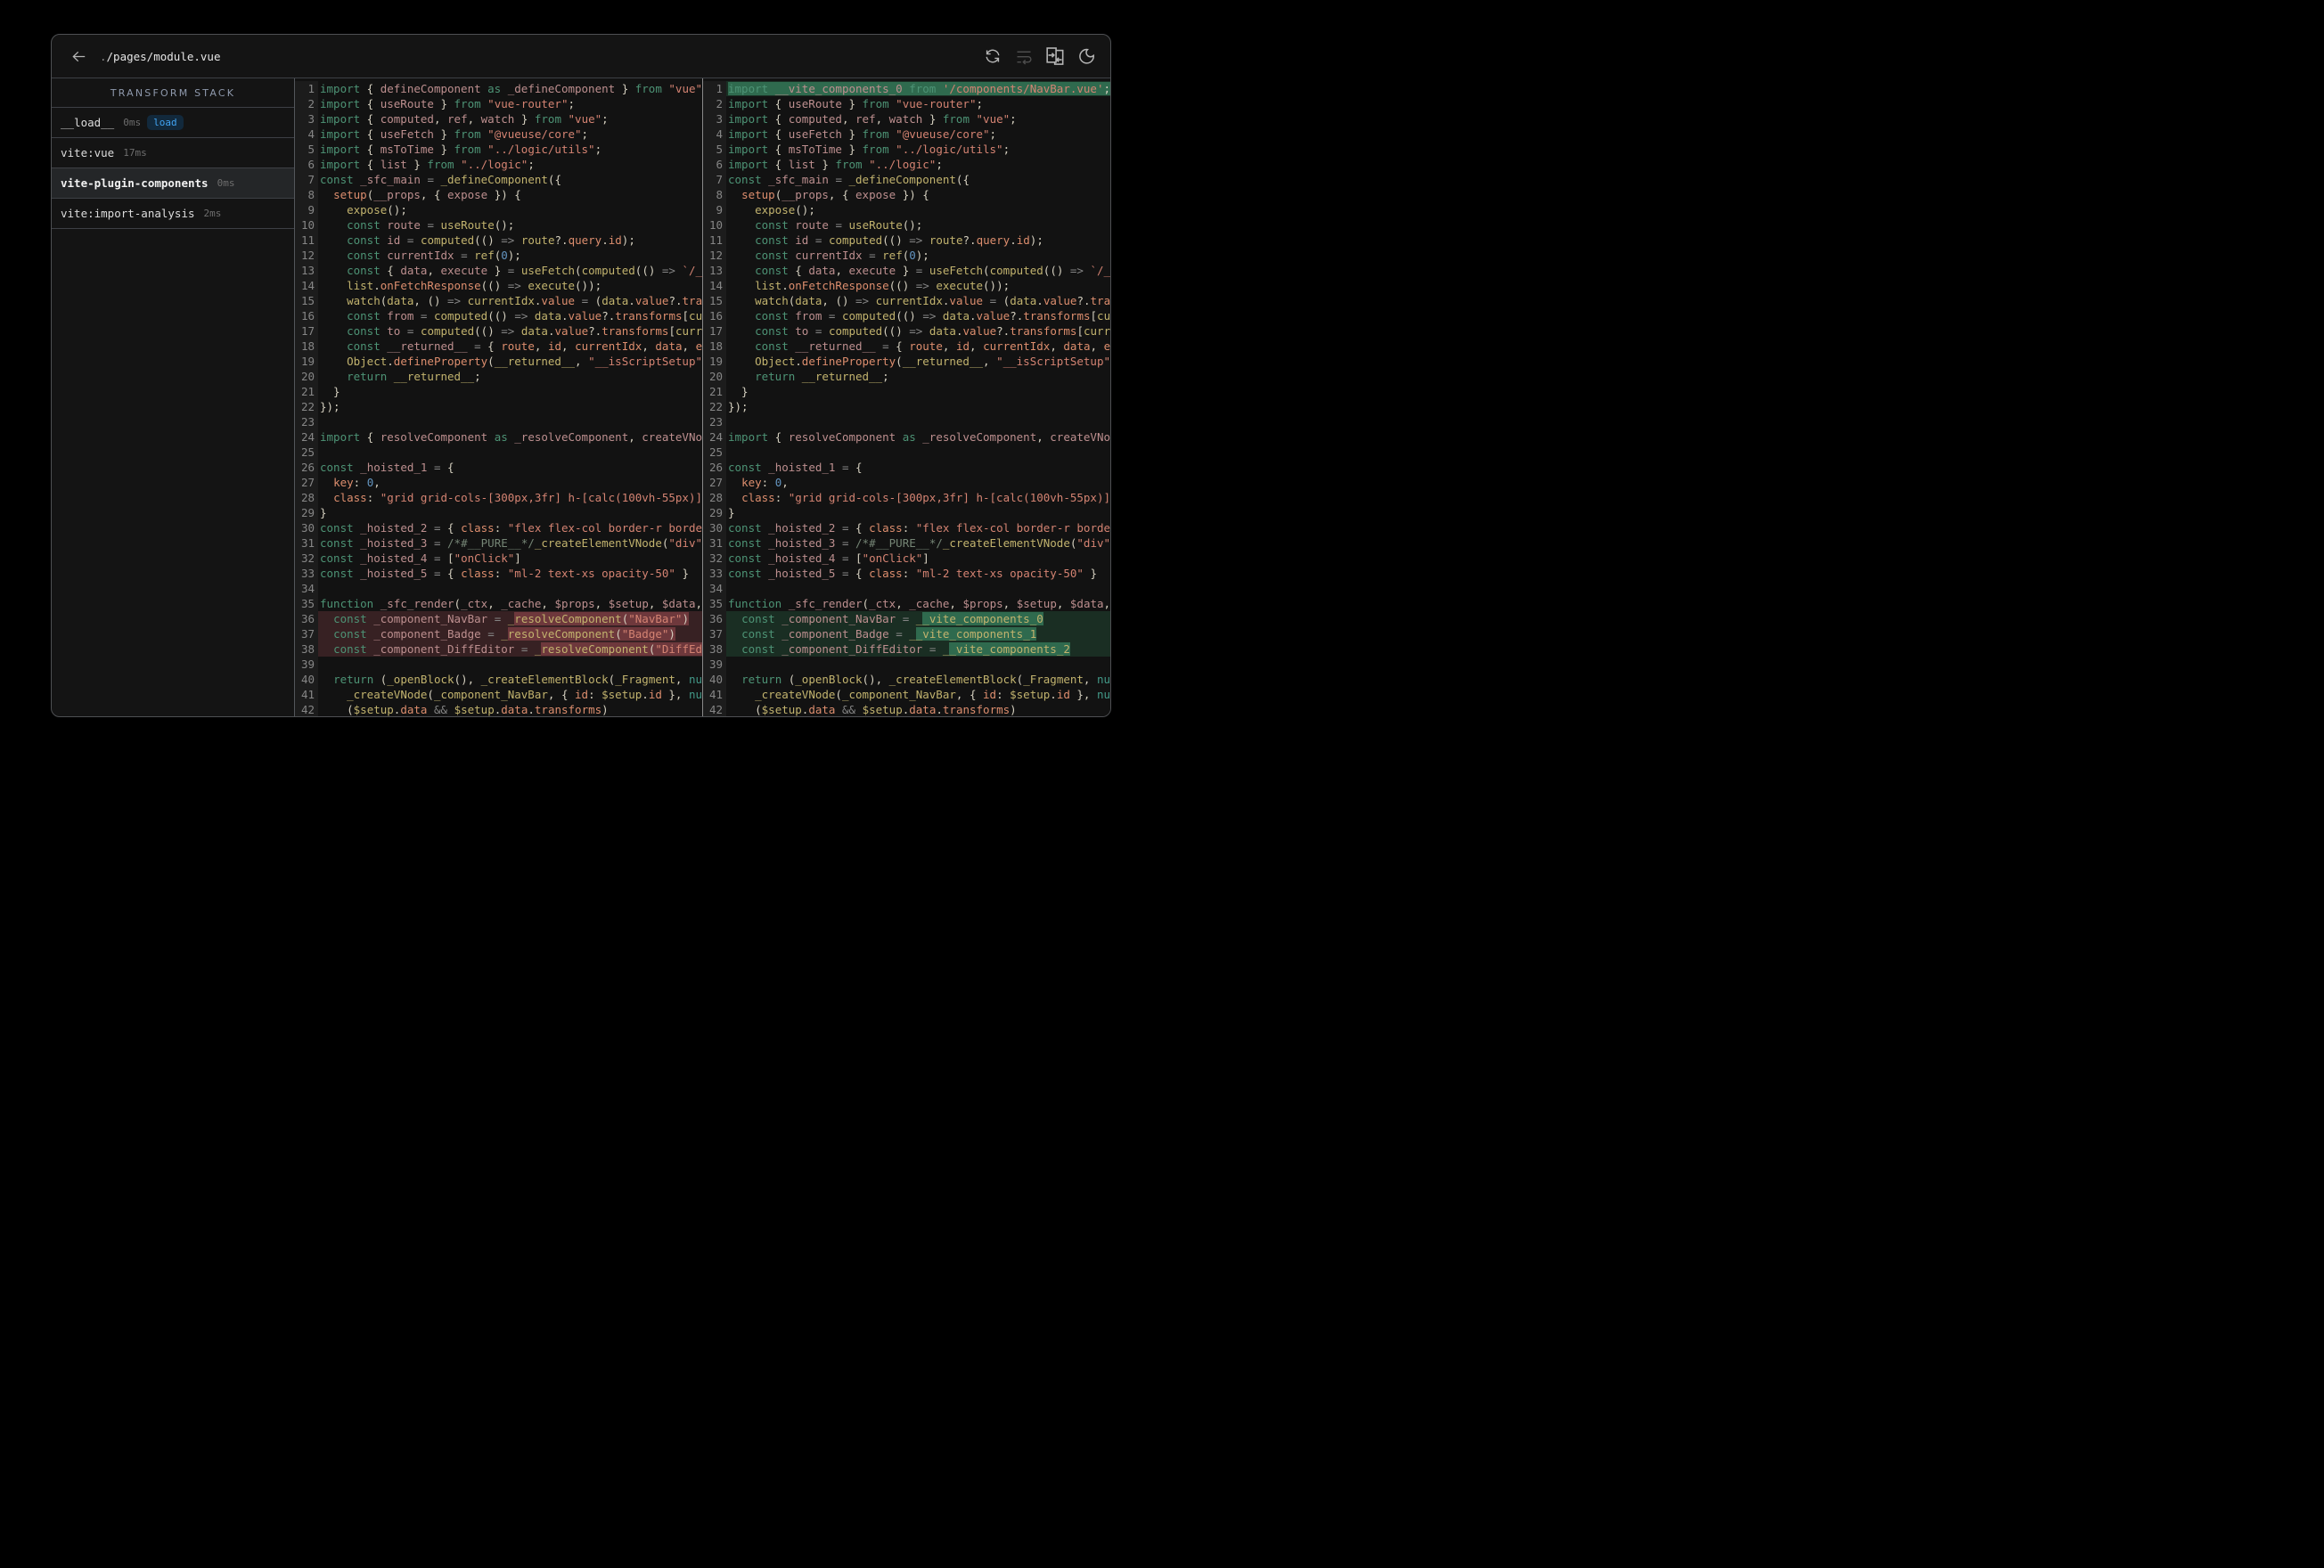 This screenshot has width=2324, height=1568. Describe the element at coordinates (306, 421) in the screenshot. I see `line-number: 23` at that location.